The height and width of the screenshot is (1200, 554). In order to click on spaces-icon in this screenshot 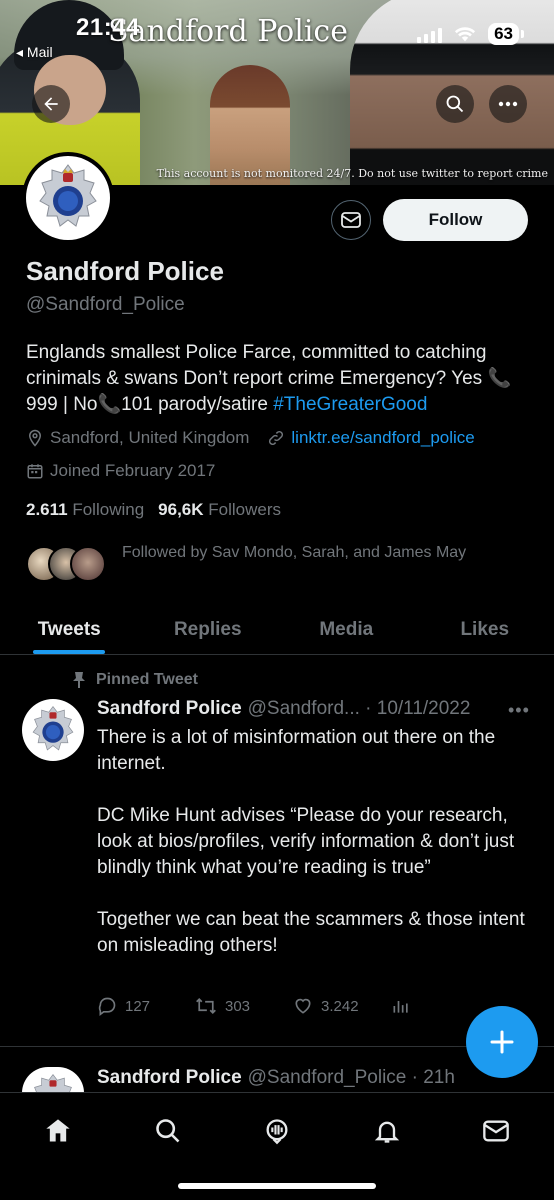, I will do `click(277, 1132)`.